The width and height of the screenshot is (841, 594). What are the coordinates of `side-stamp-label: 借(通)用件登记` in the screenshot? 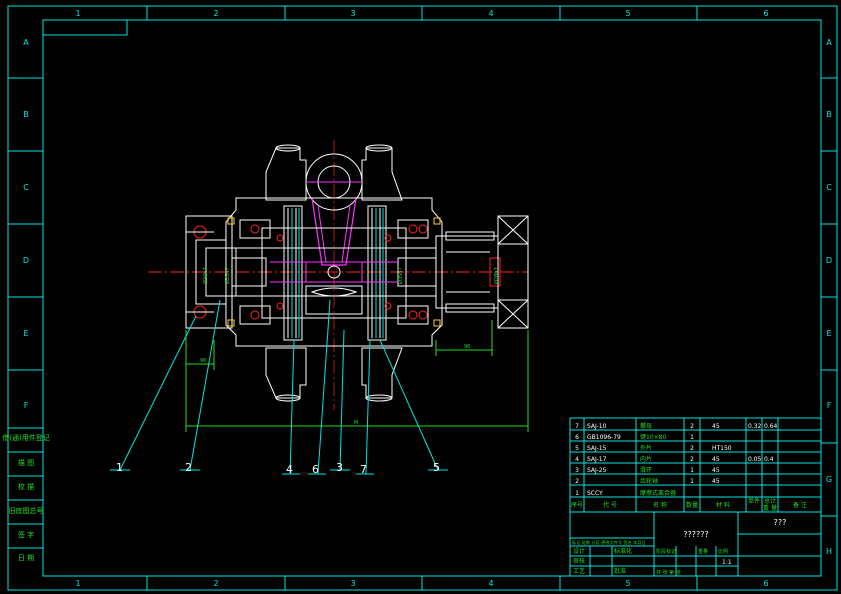 It's located at (25, 437).